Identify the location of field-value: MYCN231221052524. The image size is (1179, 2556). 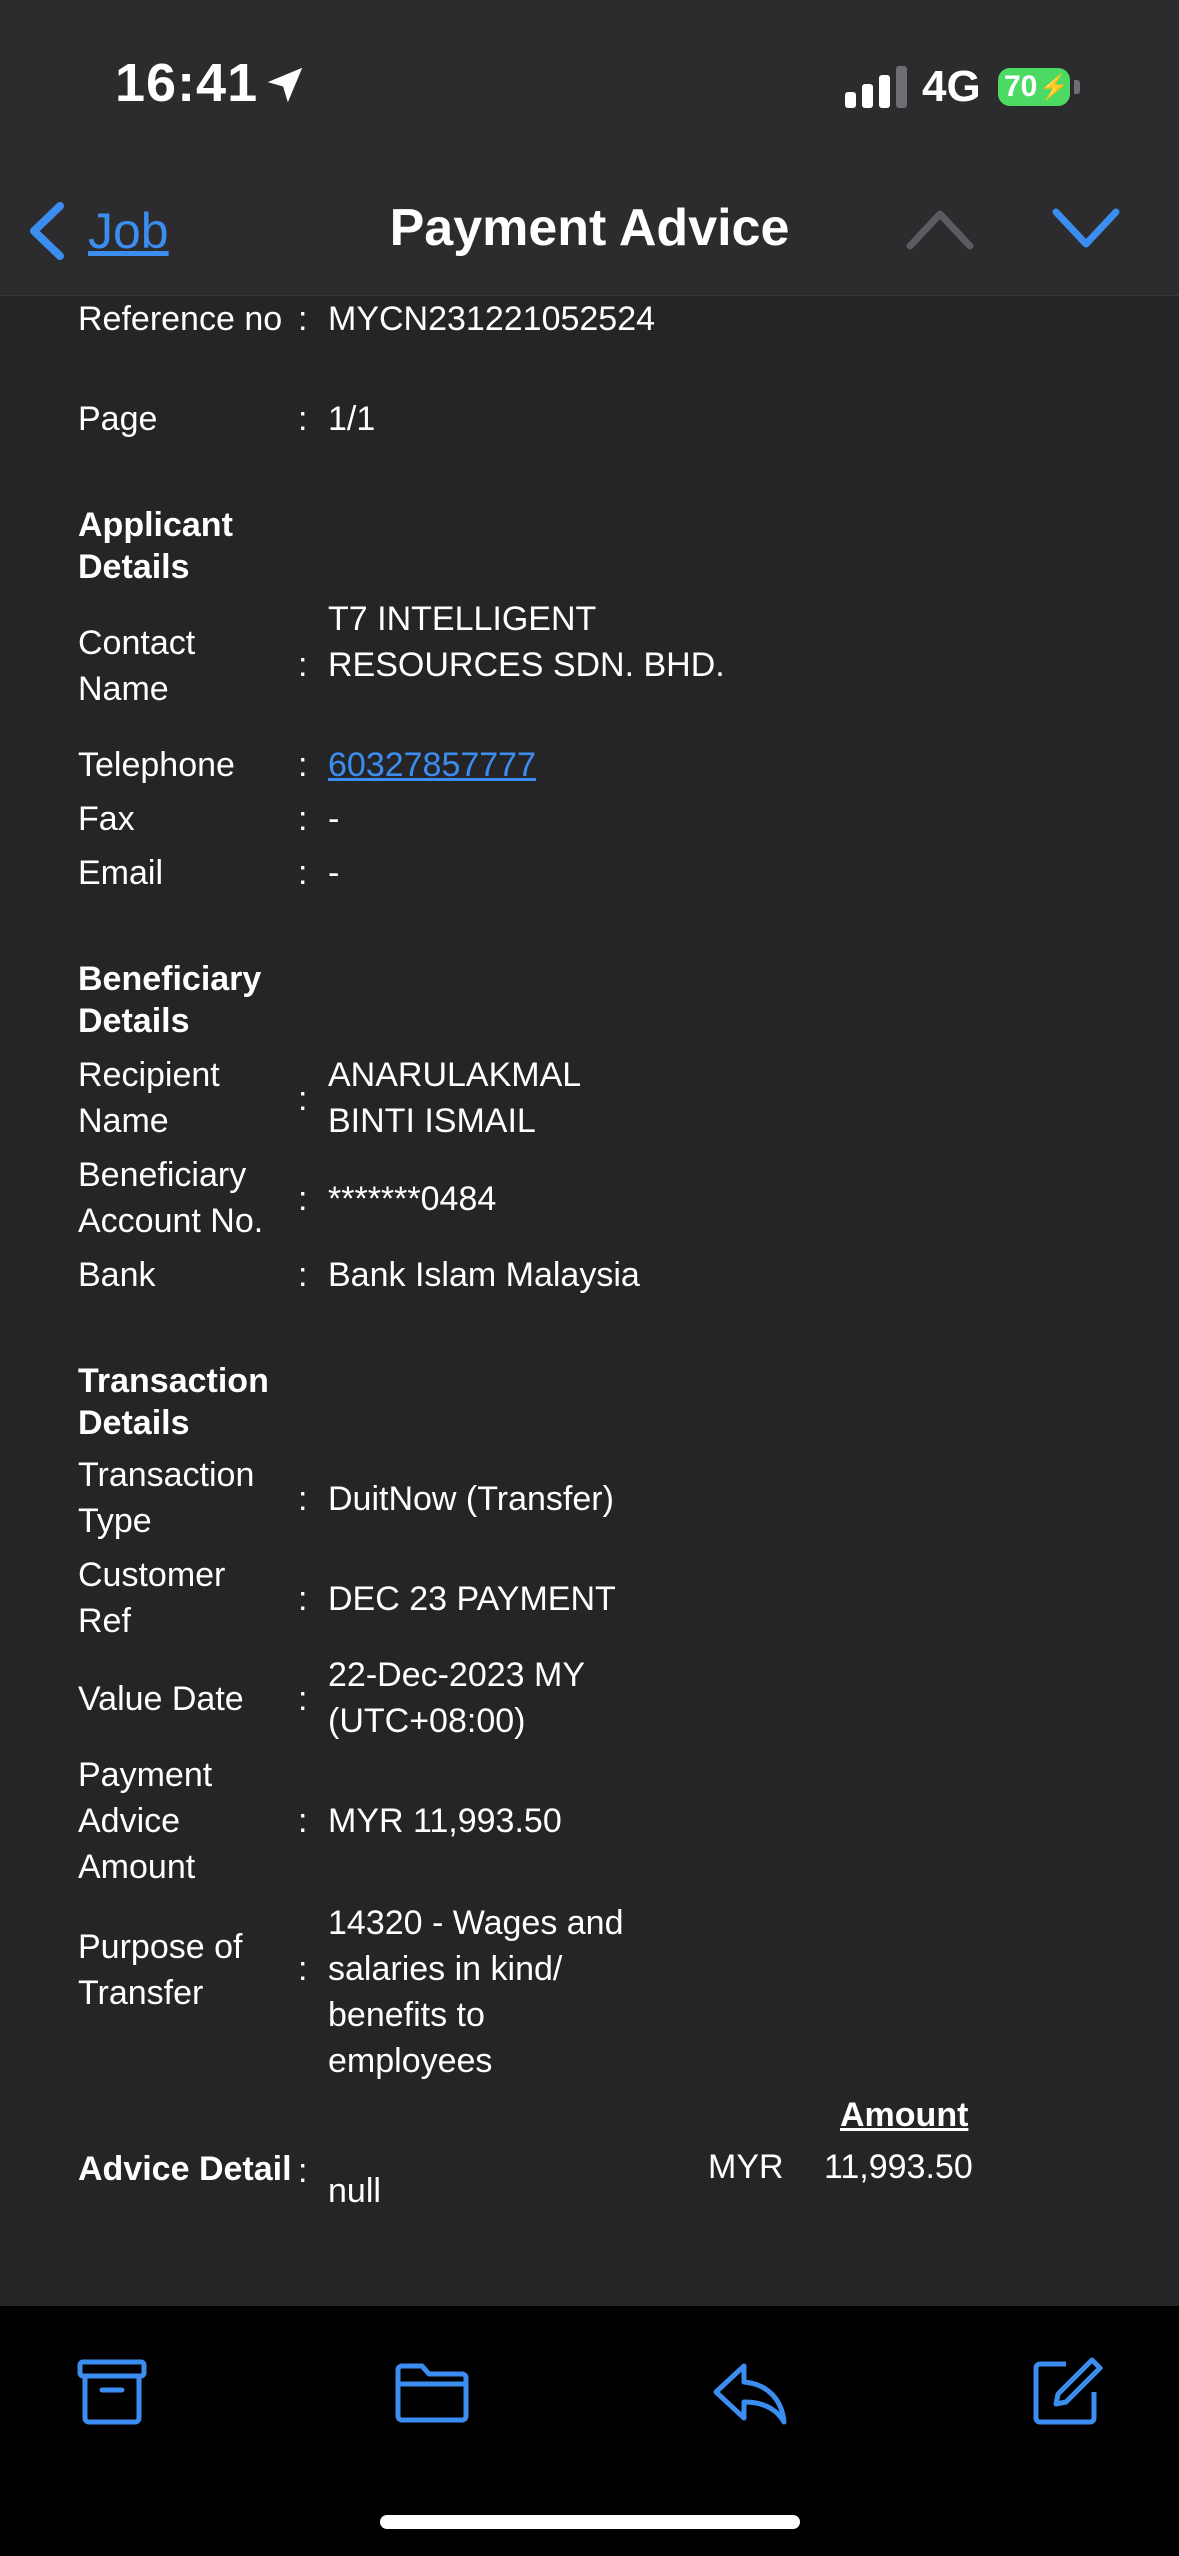
(492, 319).